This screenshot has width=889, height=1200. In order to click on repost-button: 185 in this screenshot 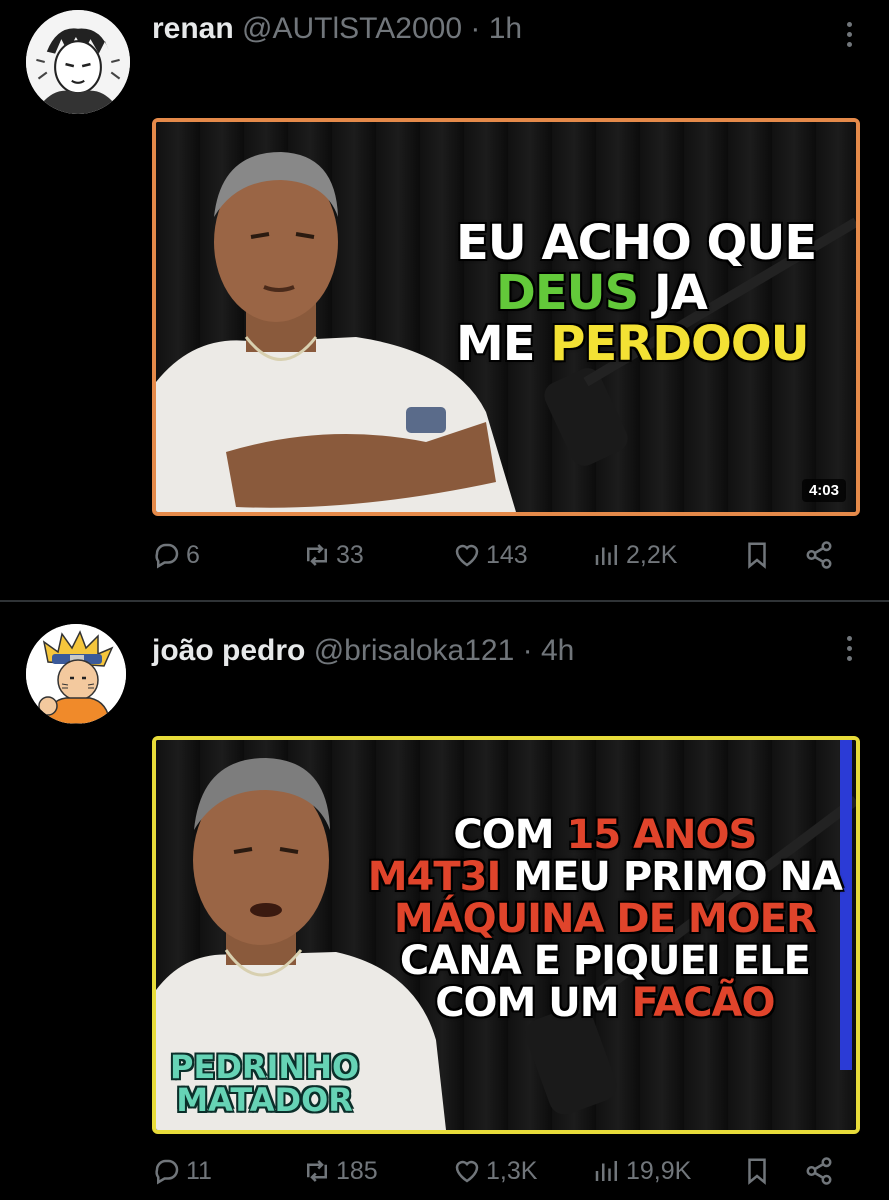, I will do `click(340, 1171)`.